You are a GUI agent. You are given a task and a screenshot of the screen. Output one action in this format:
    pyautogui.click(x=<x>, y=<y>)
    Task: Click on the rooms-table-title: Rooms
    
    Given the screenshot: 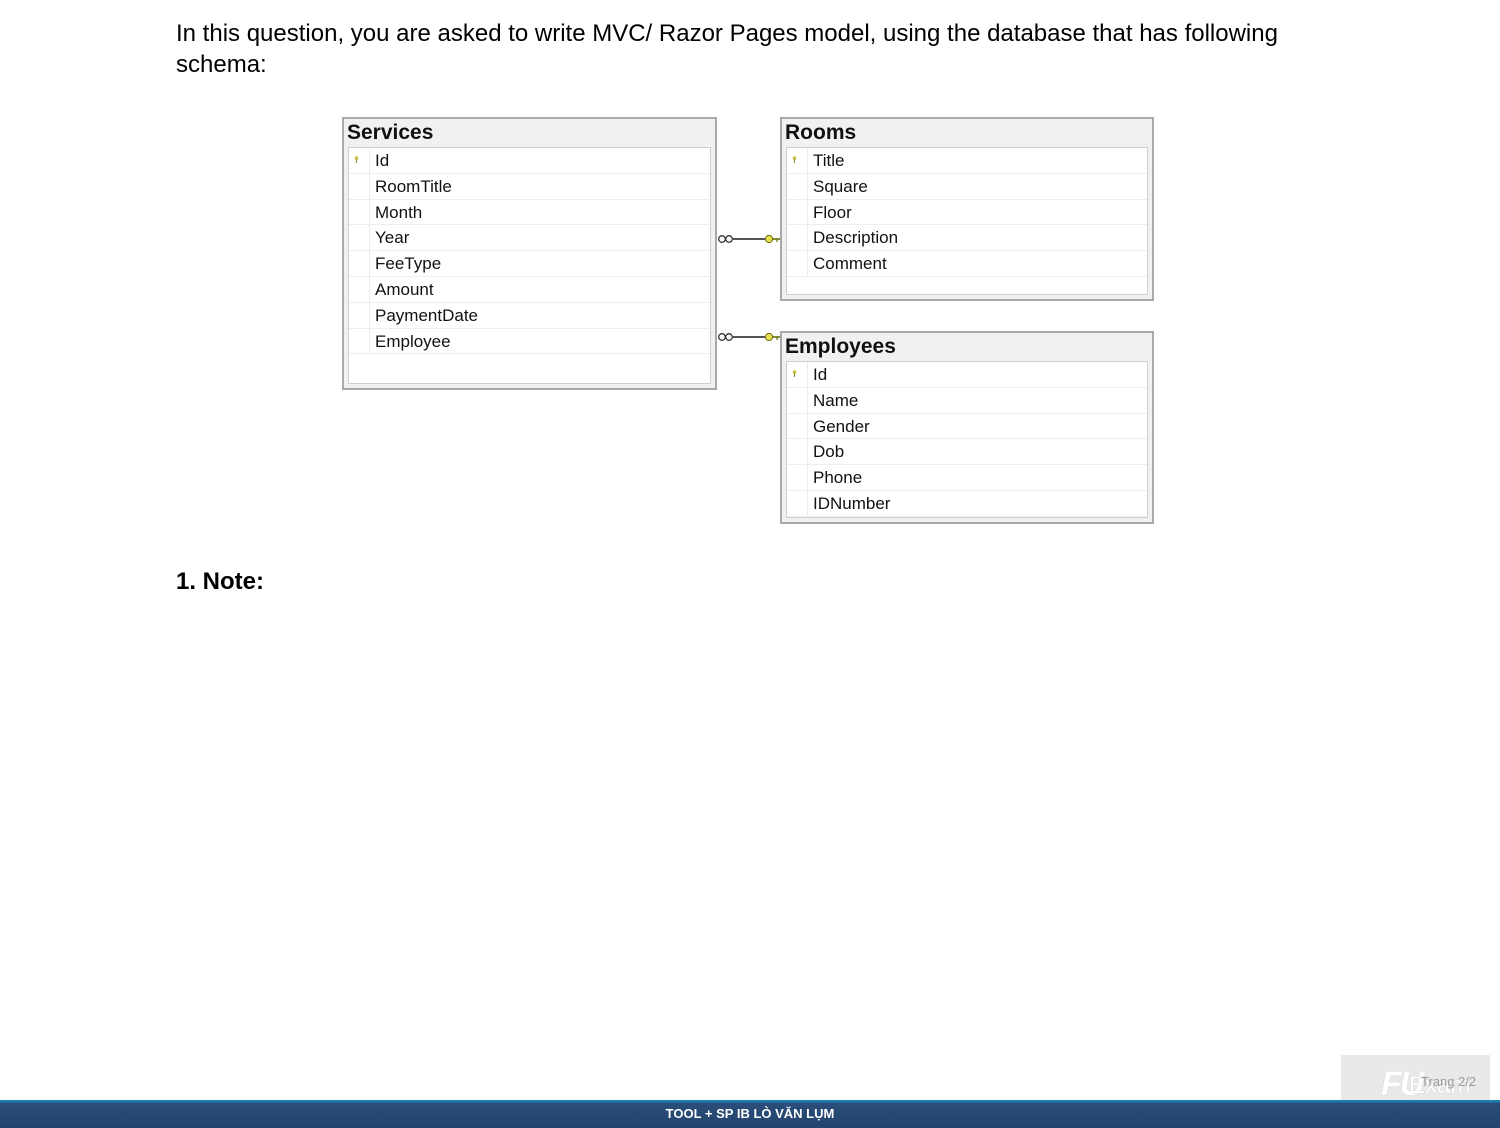 What is the action you would take?
    pyautogui.click(x=821, y=132)
    